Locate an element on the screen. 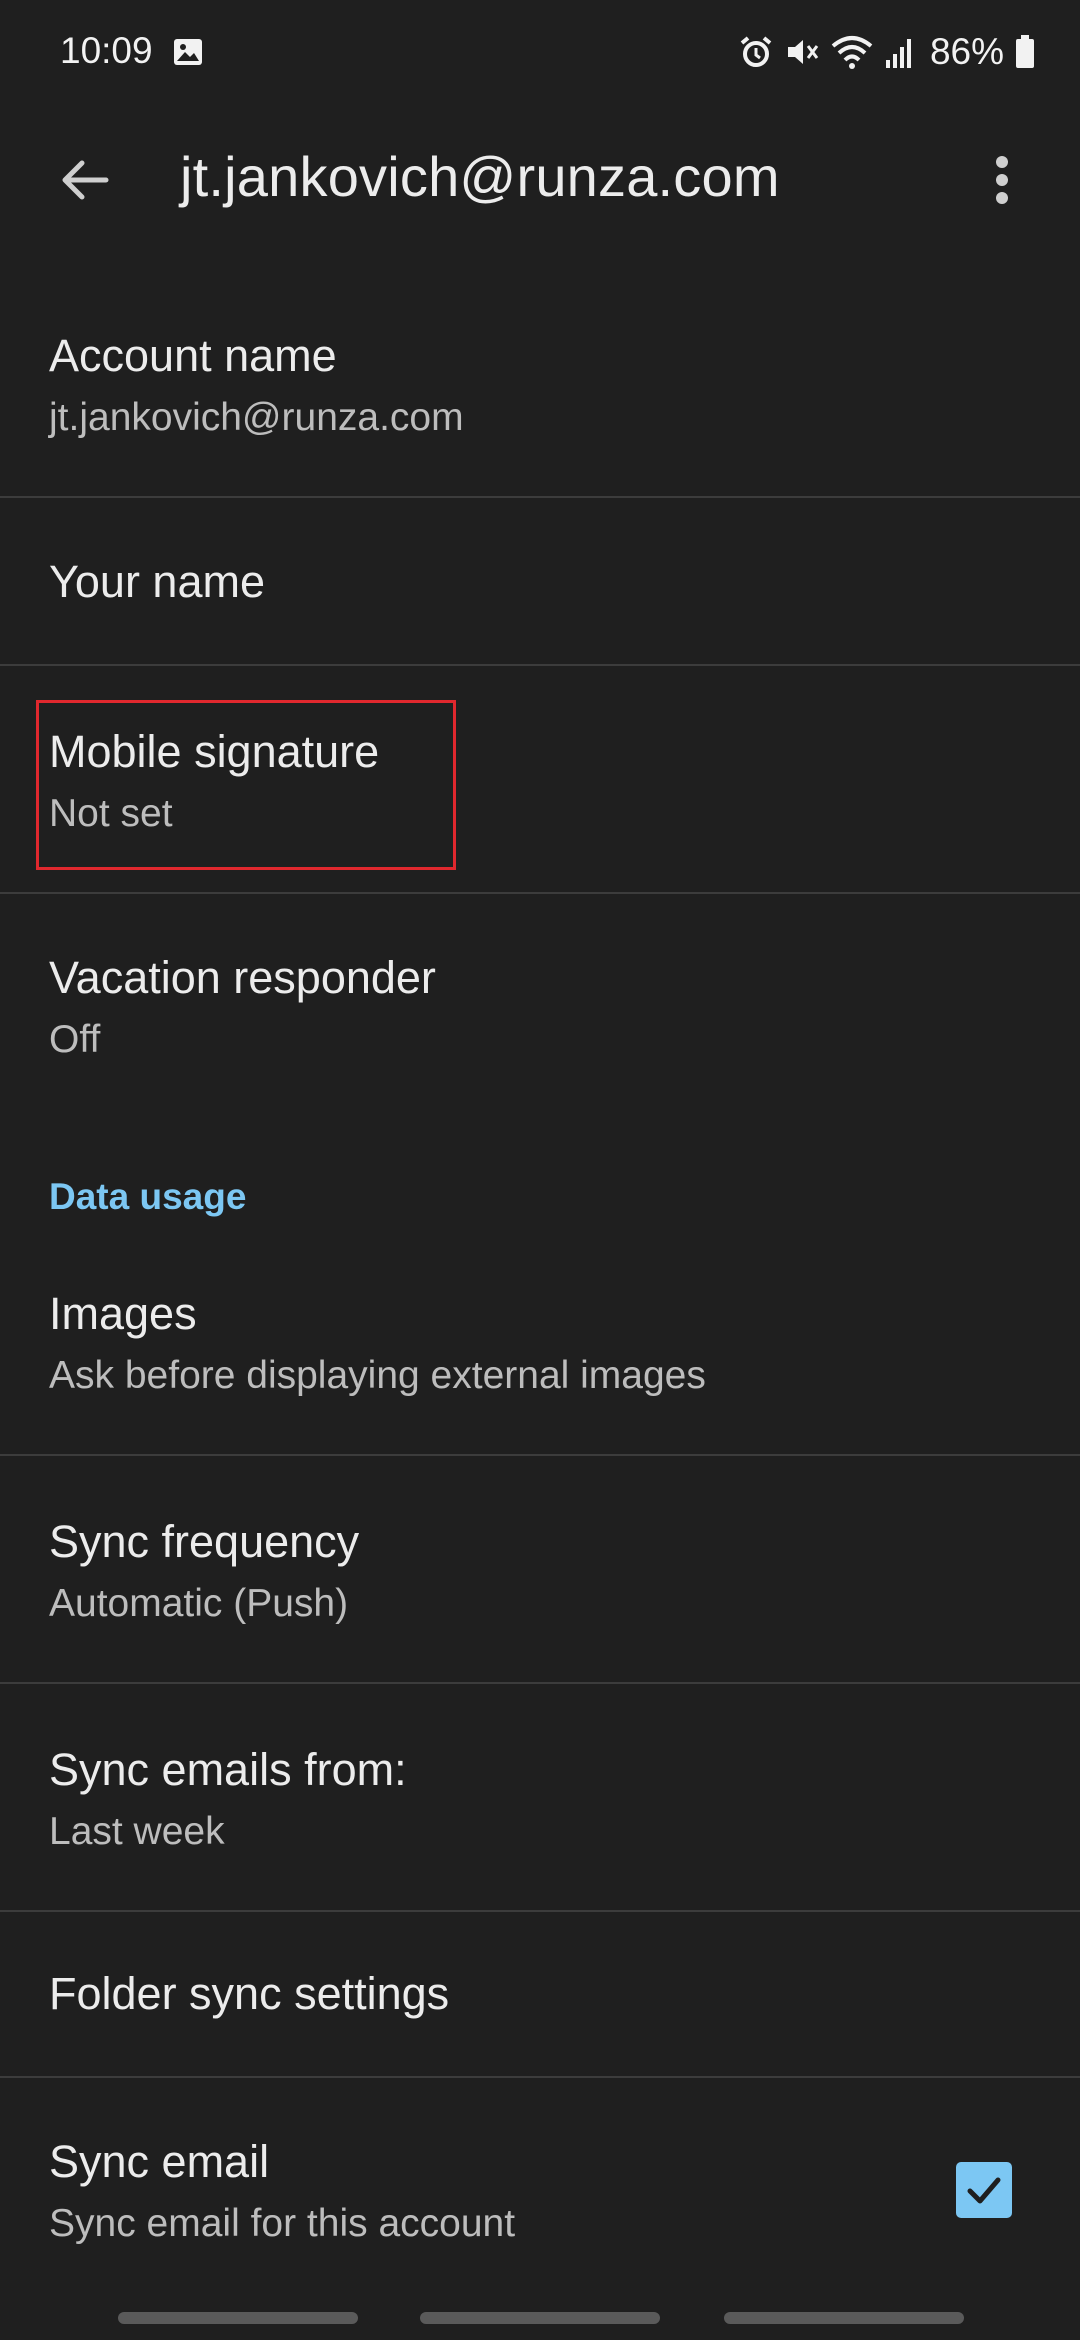 The height and width of the screenshot is (2340, 1080). checkmark-icon is located at coordinates (984, 2190).